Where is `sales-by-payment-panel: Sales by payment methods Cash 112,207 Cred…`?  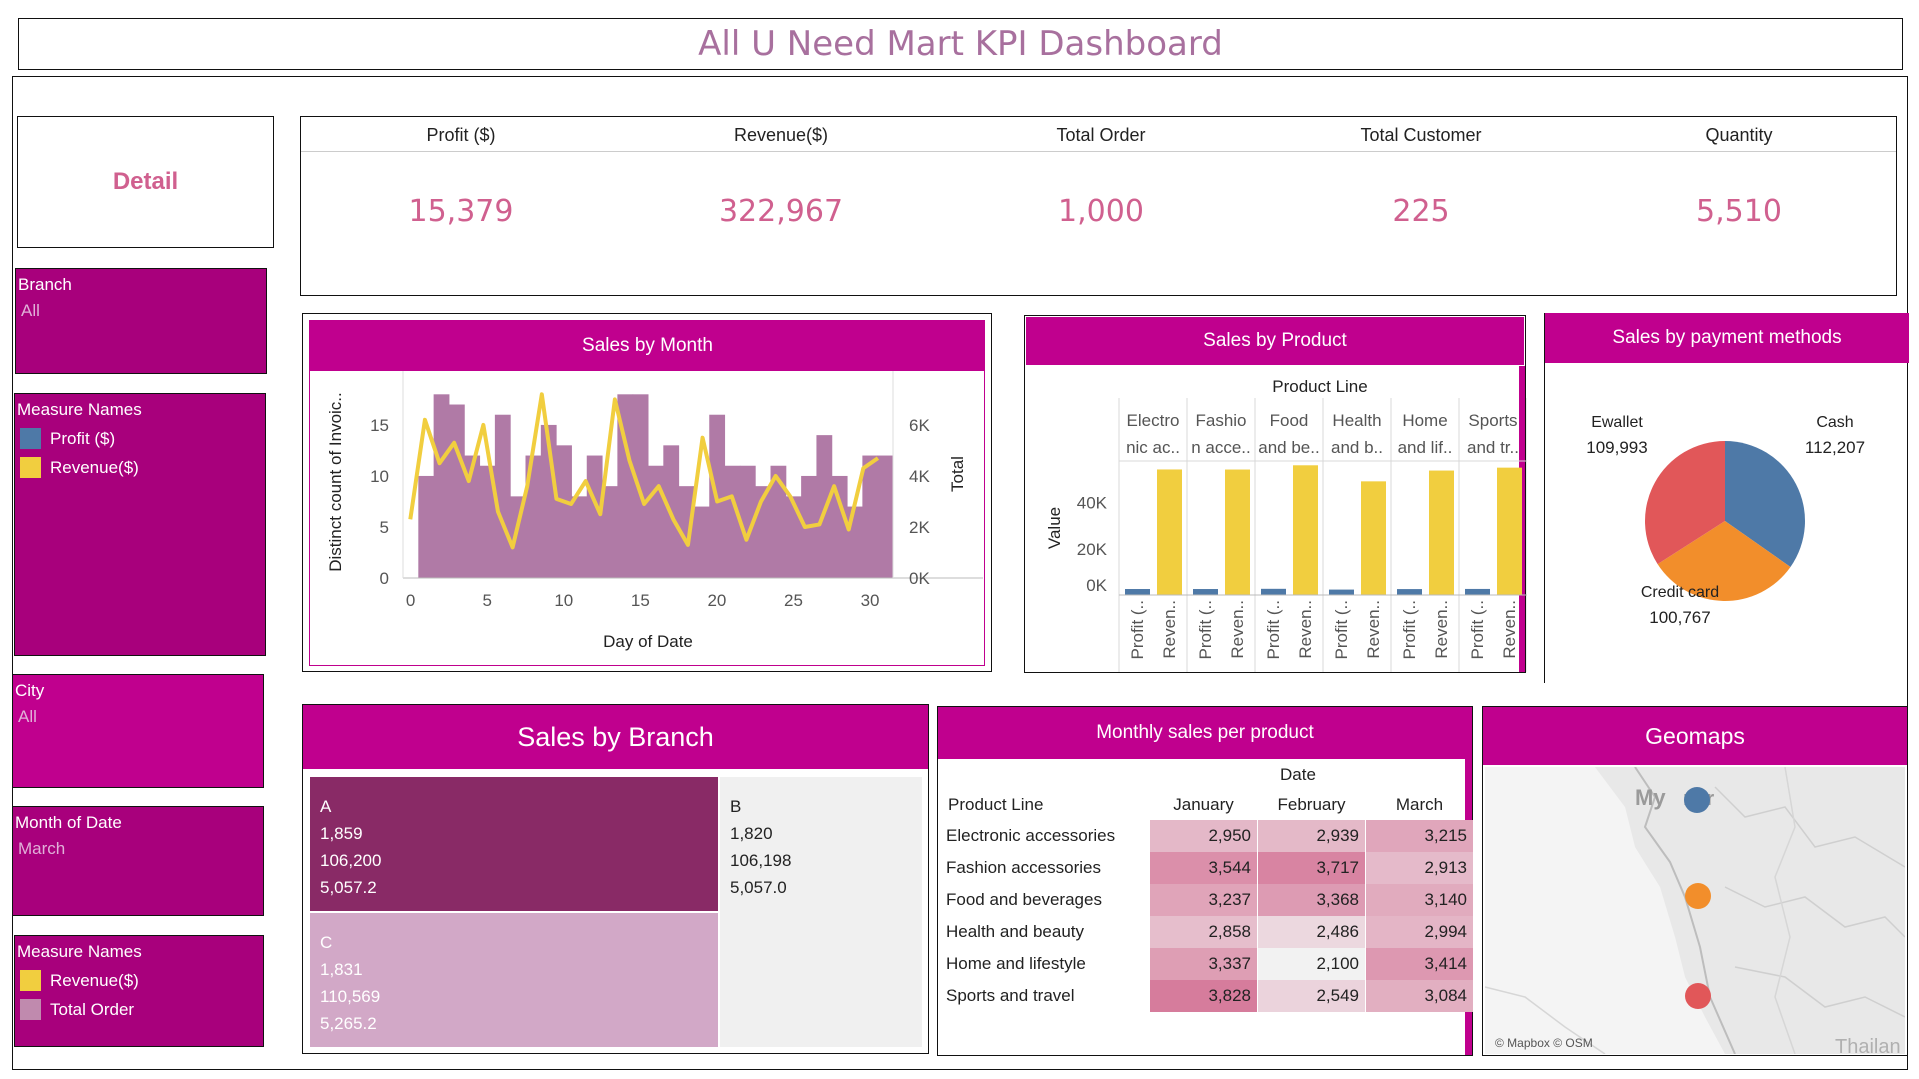 sales-by-payment-panel: Sales by payment methods Cash 112,207 Cred… is located at coordinates (1726, 498).